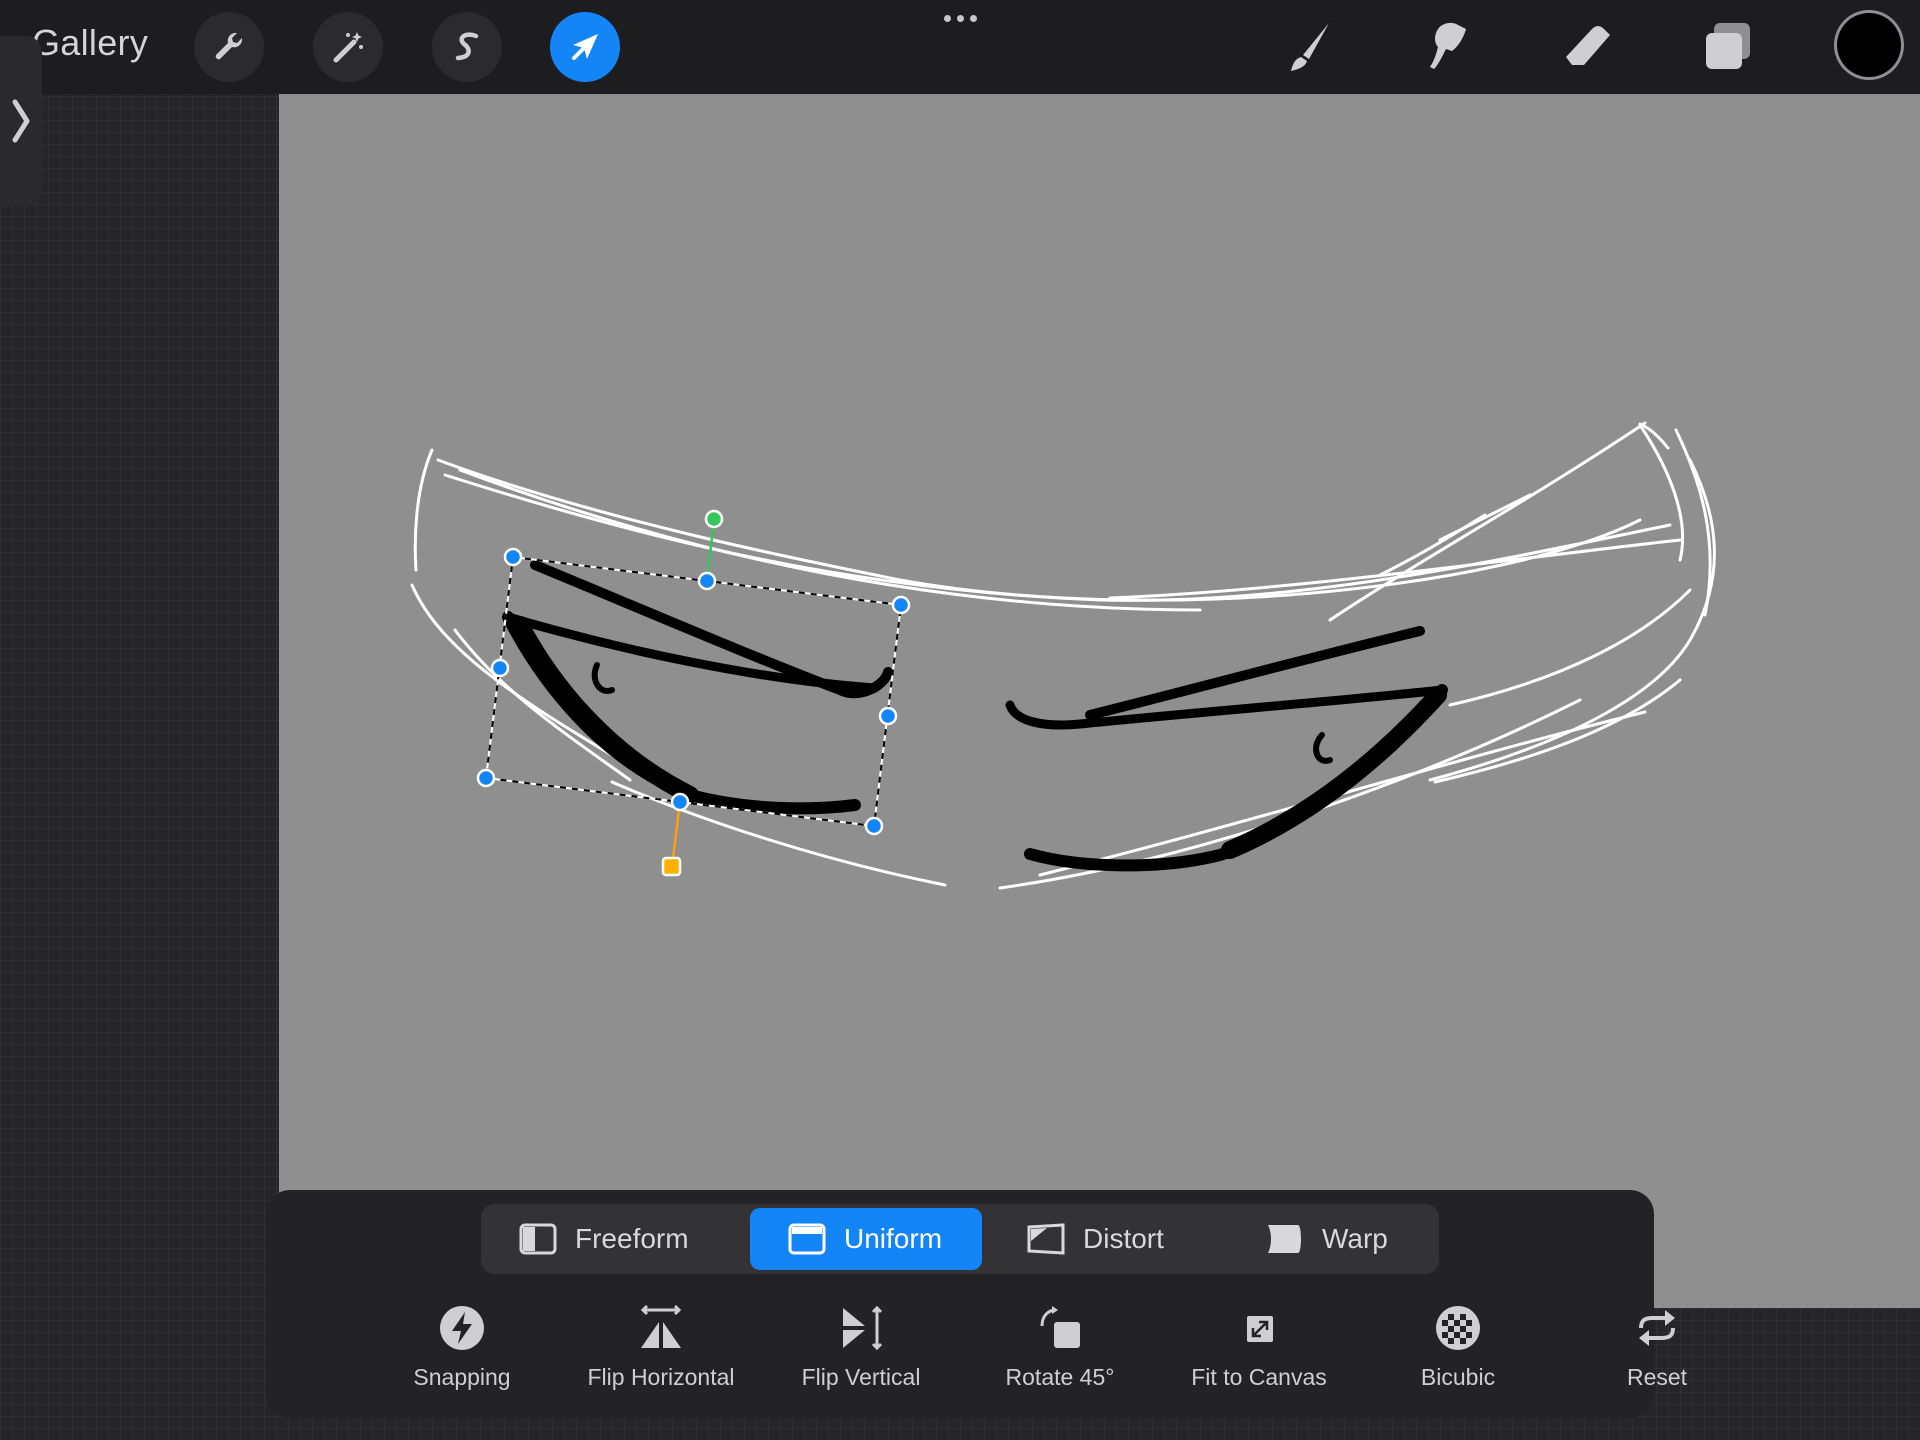  I want to click on layers-icon, so click(1728, 46).